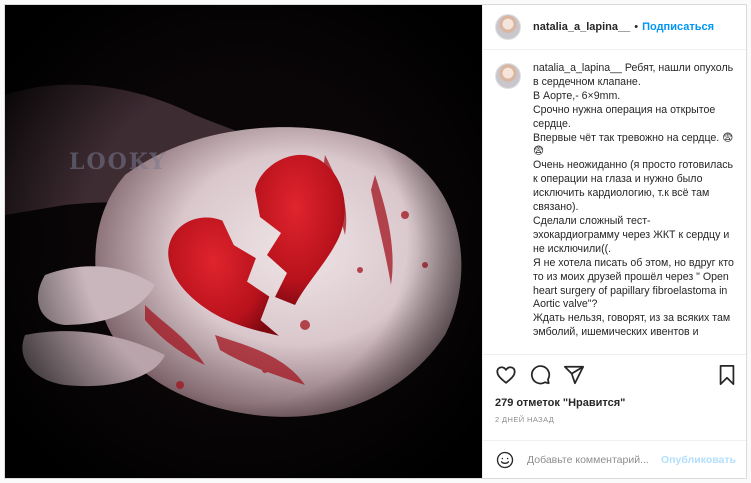  I want to click on follow-button: Подписаться, so click(678, 27).